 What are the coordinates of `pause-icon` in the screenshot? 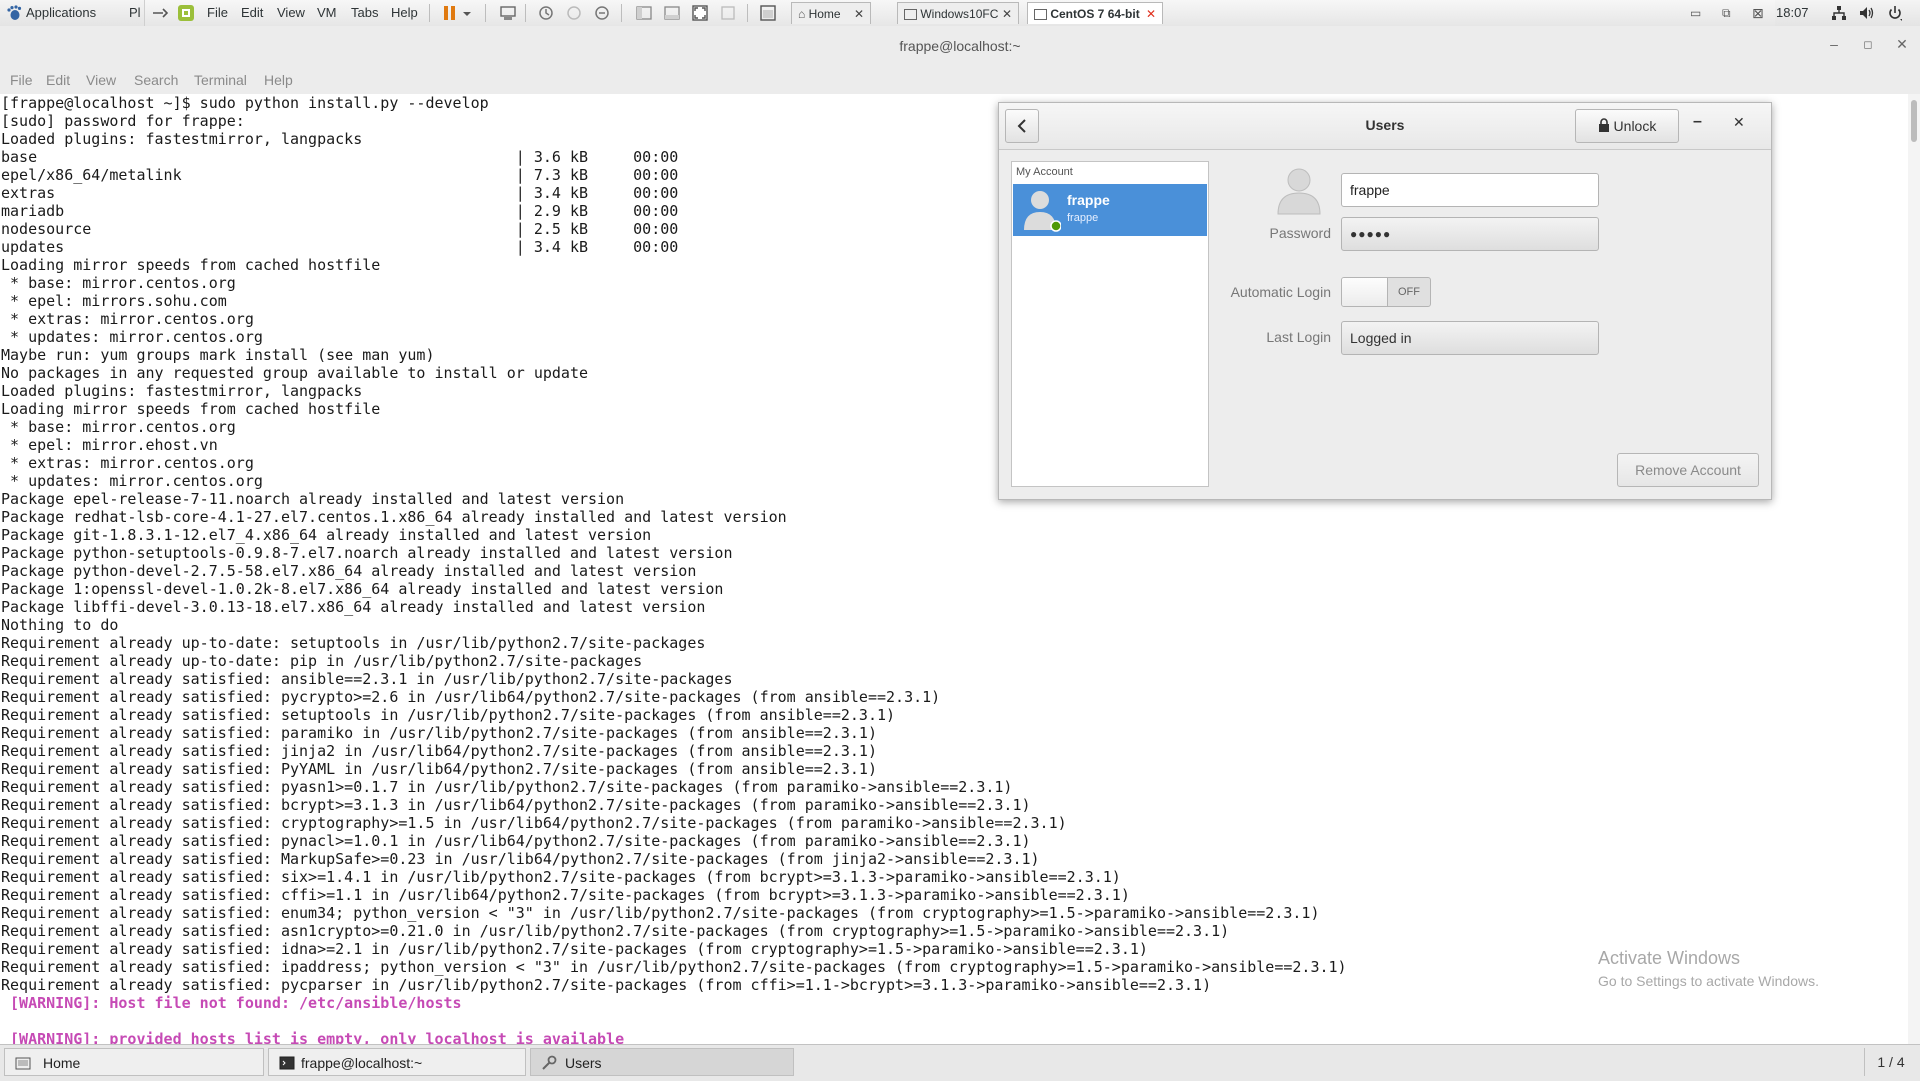 It's located at (450, 13).